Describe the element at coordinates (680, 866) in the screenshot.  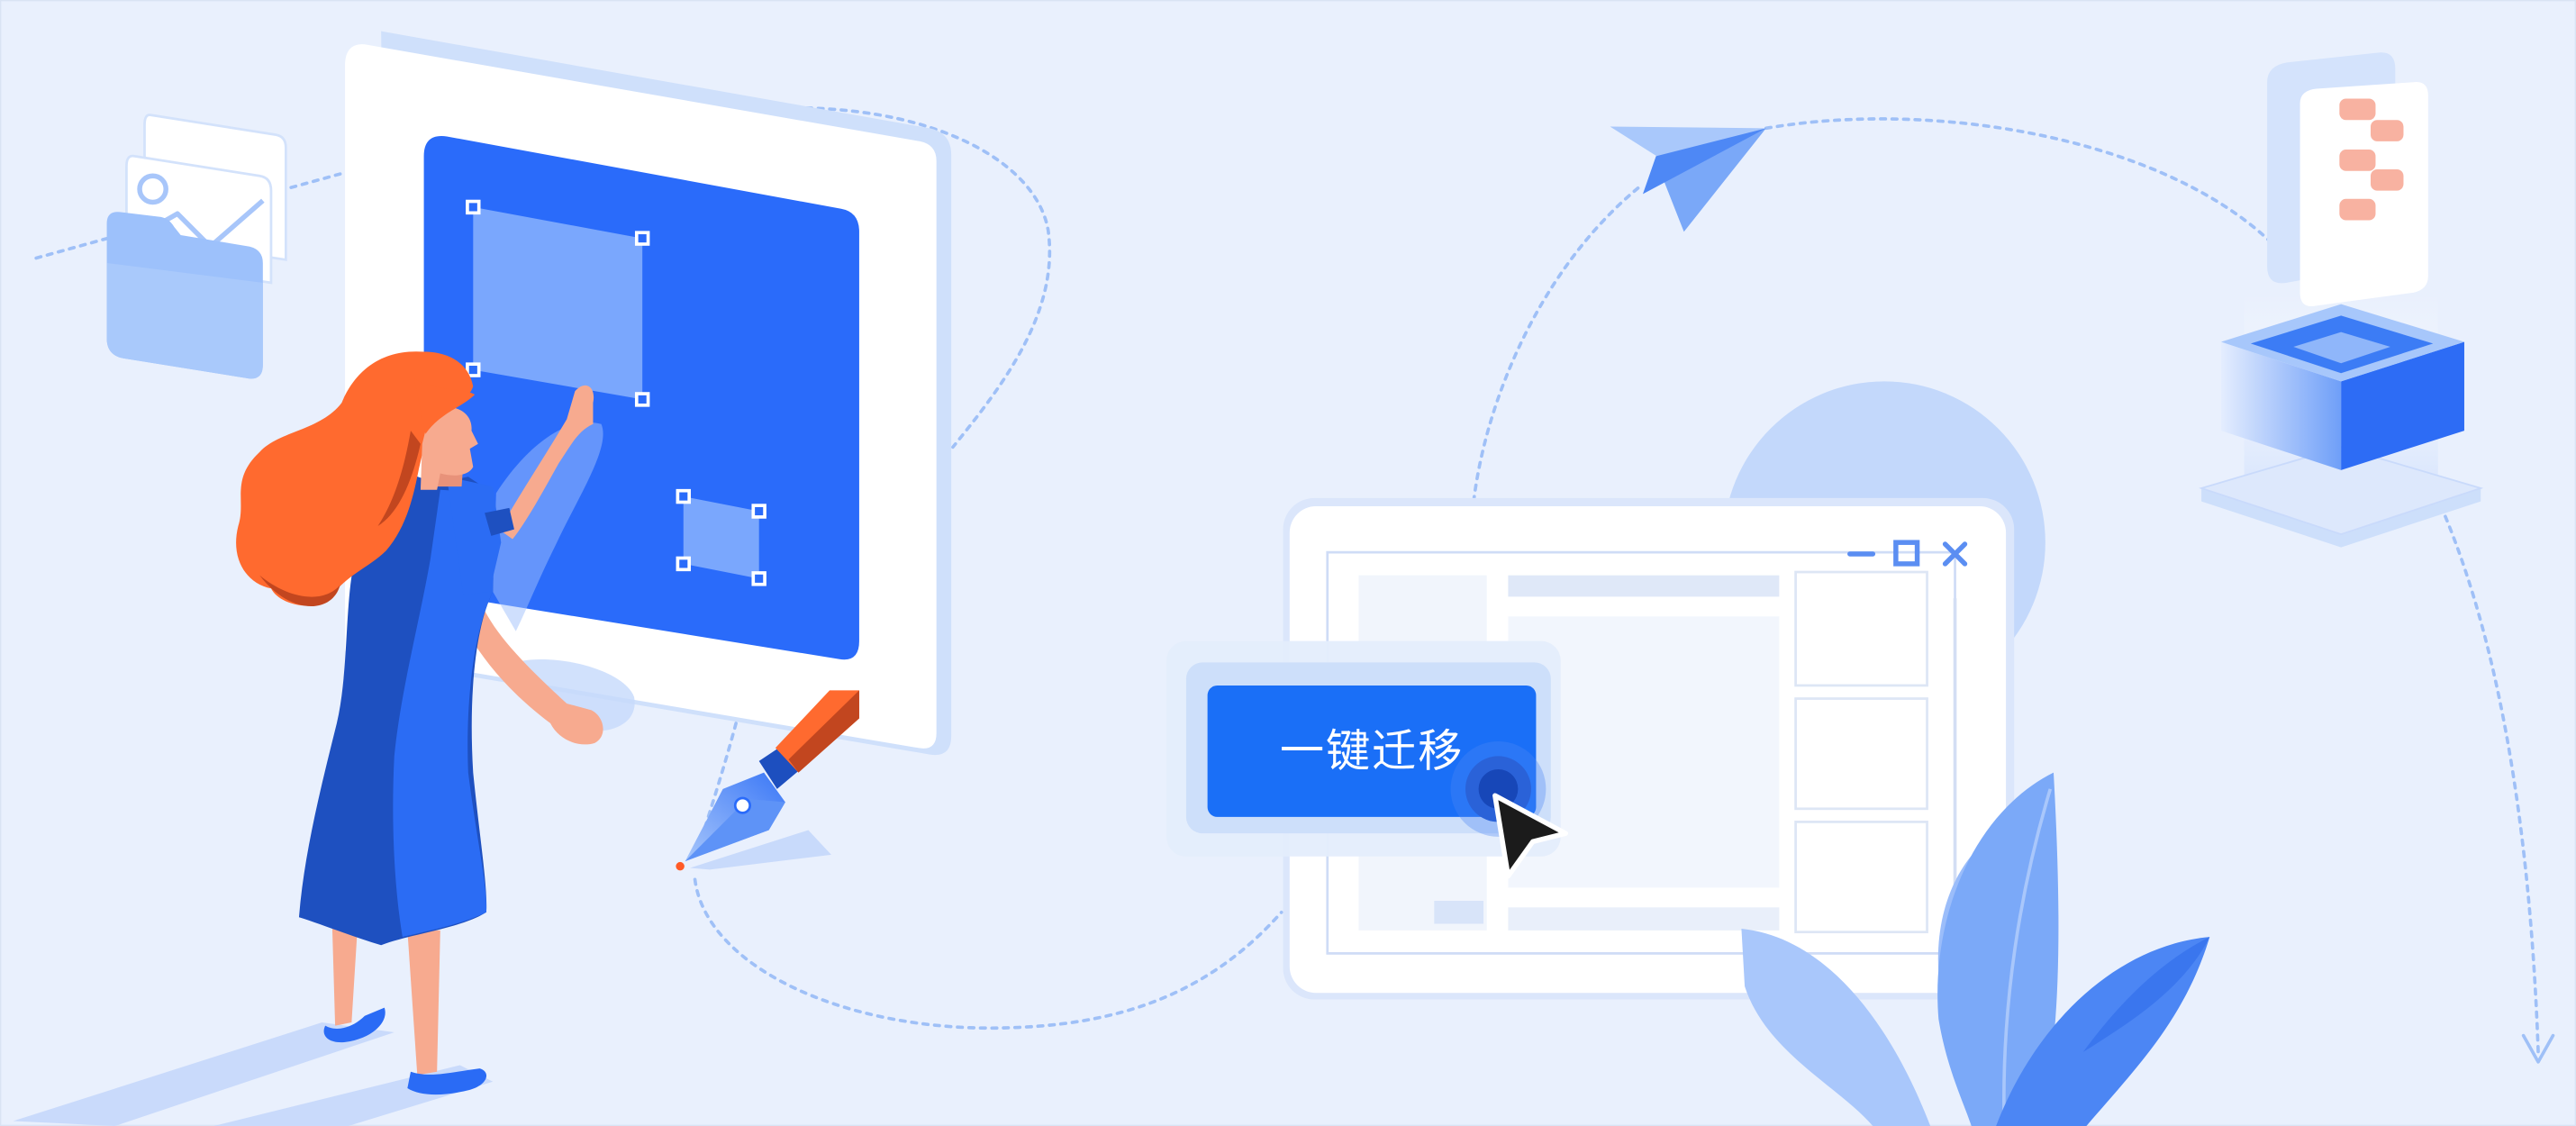
I see `pen-anchor-point` at that location.